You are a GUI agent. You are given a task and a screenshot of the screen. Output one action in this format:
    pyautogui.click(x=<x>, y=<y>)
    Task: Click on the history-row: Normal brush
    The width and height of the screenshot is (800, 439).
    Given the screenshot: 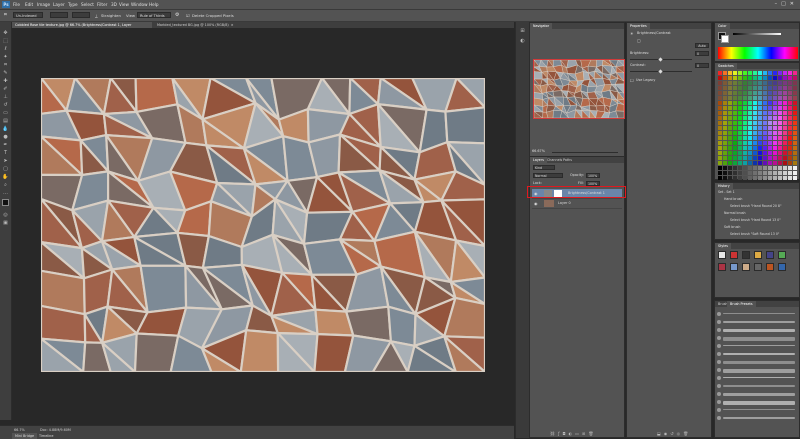 What is the action you would take?
    pyautogui.click(x=757, y=213)
    